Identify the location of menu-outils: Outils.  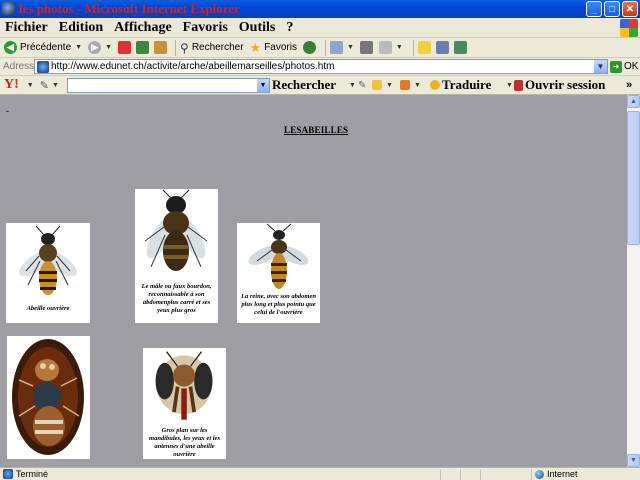
(258, 28).